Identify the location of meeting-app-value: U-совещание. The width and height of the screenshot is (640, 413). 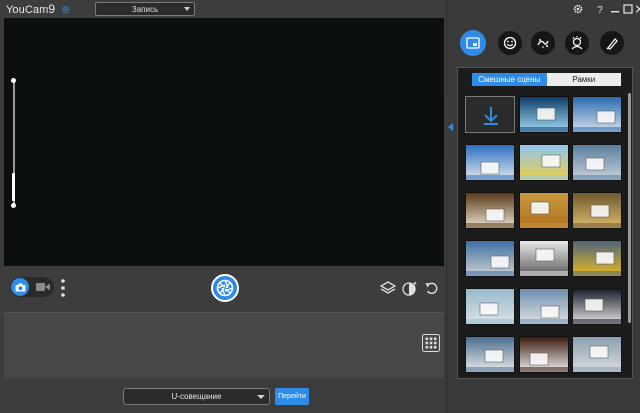
(196, 396).